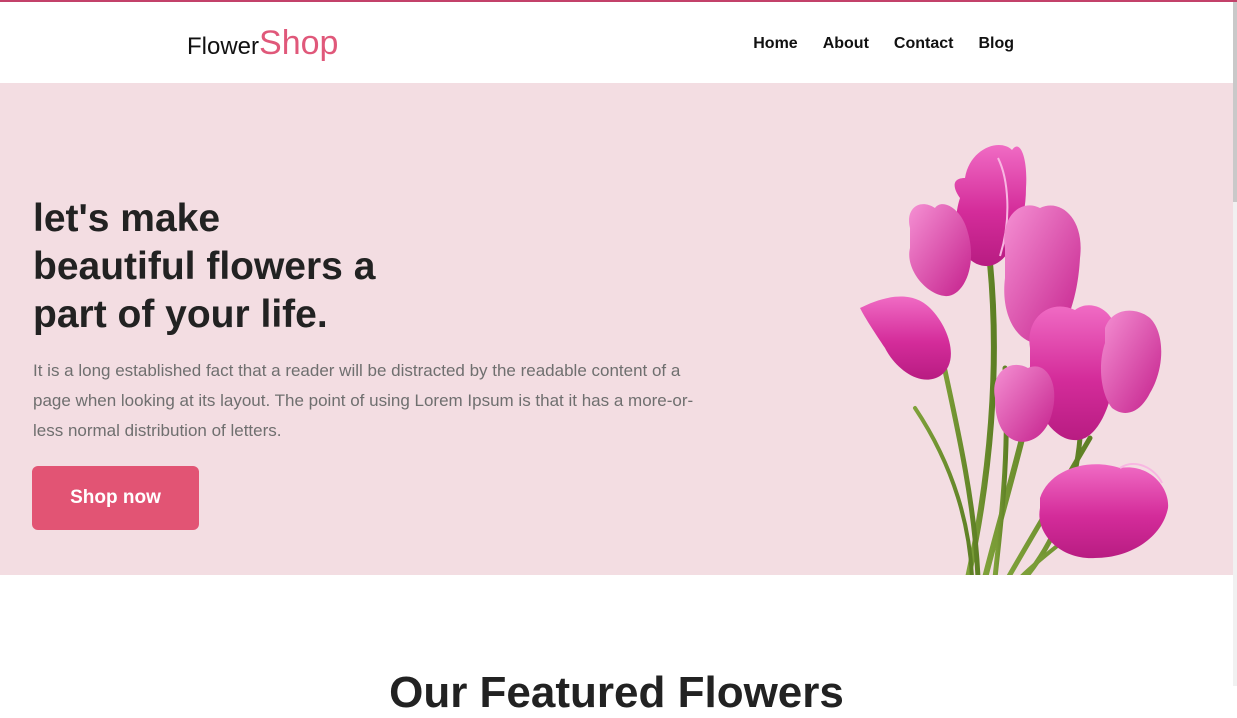 The image size is (1237, 718). I want to click on hero-title-line-2: beautiful flowers a, so click(204, 266).